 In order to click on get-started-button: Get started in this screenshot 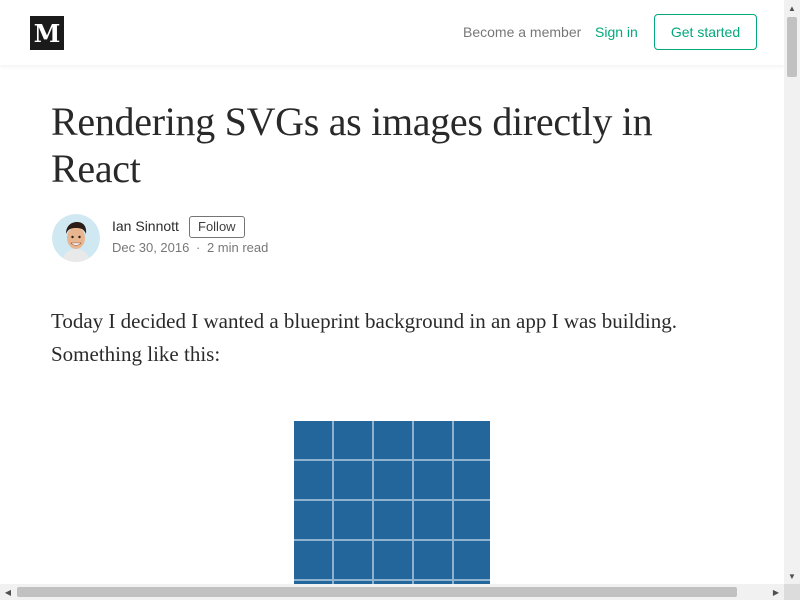, I will do `click(705, 32)`.